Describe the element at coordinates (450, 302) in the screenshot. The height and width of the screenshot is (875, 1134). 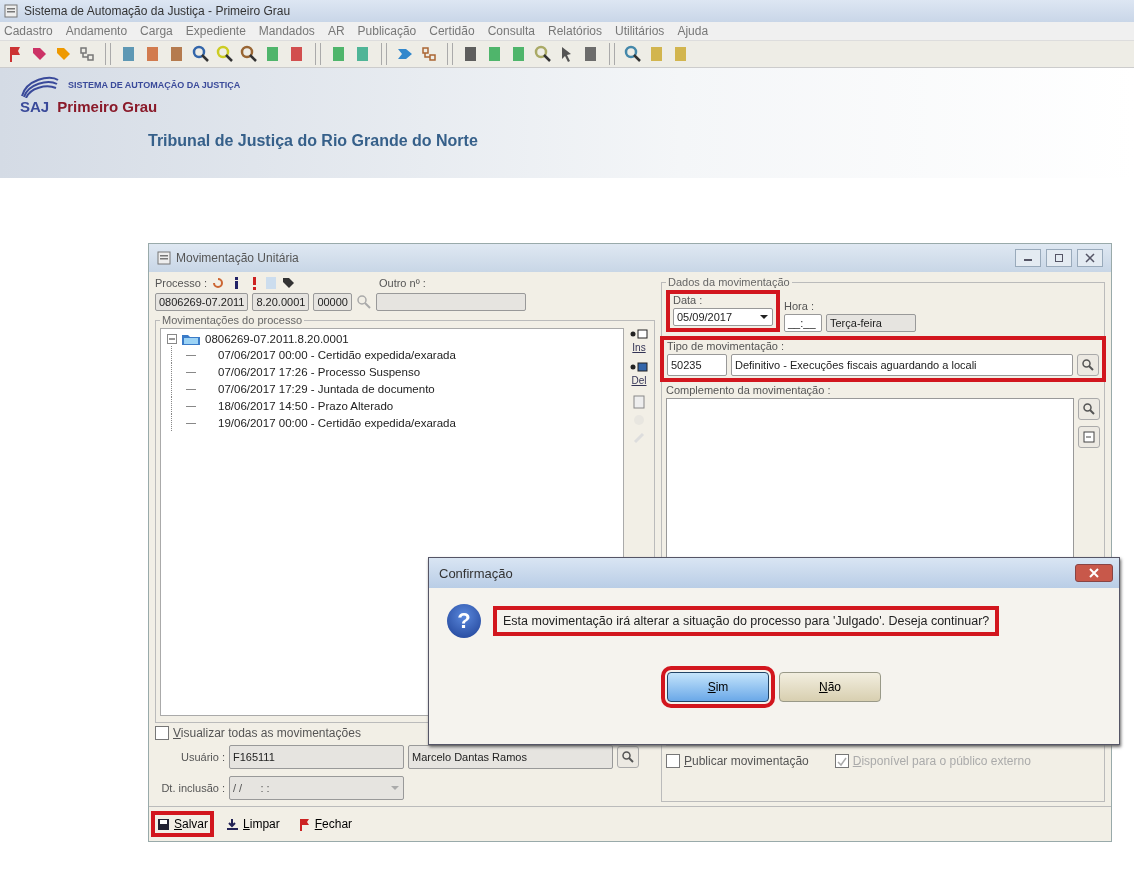
I see `other-number-field` at that location.